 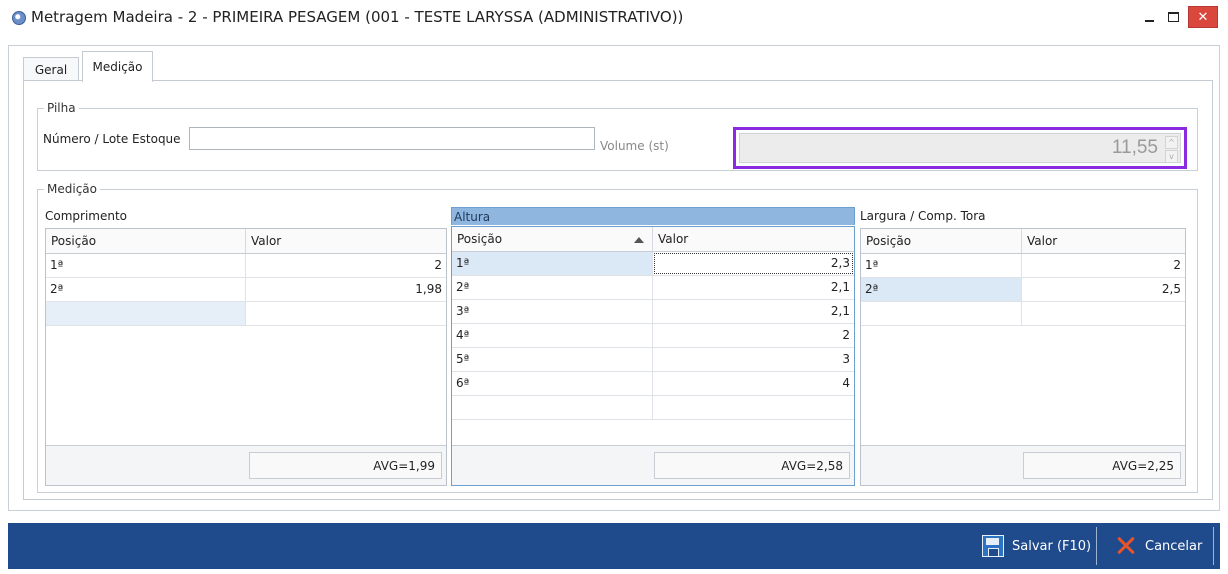 What do you see at coordinates (392, 138) in the screenshot?
I see `lote-input` at bounding box center [392, 138].